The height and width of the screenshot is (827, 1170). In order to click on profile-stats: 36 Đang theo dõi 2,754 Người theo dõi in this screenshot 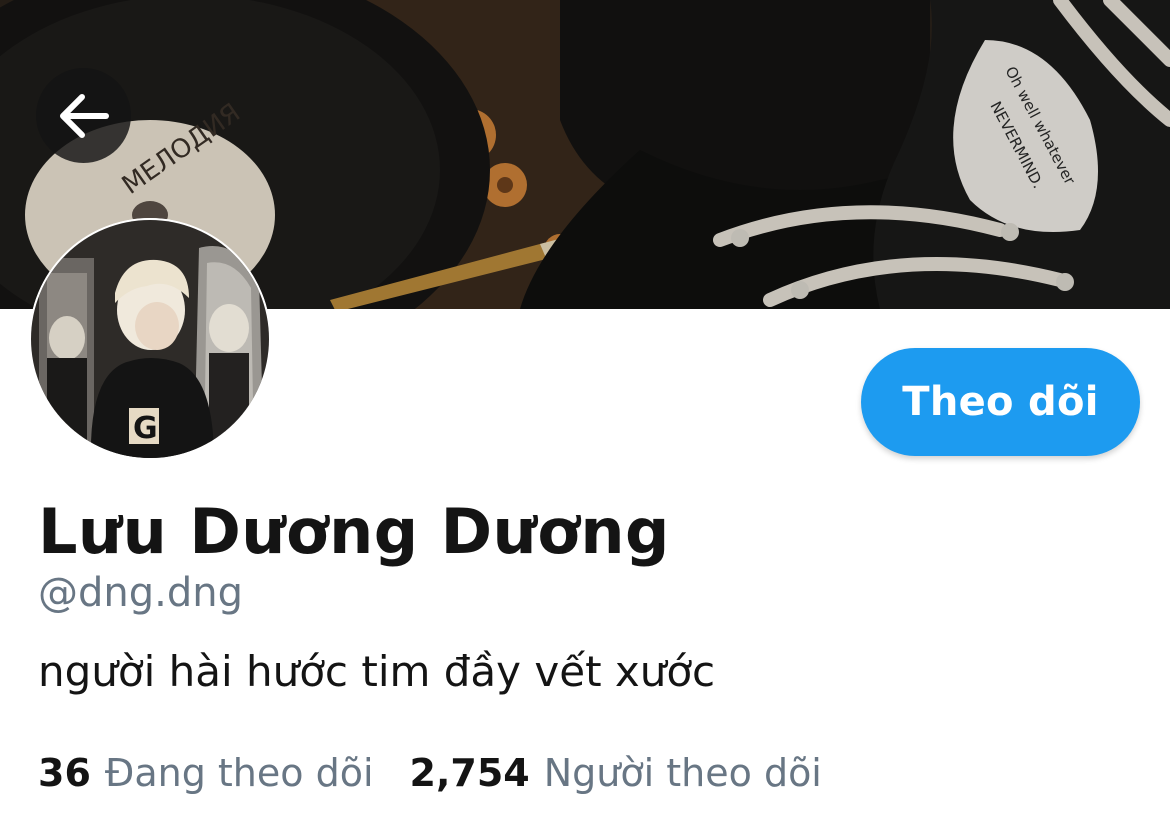, I will do `click(430, 773)`.